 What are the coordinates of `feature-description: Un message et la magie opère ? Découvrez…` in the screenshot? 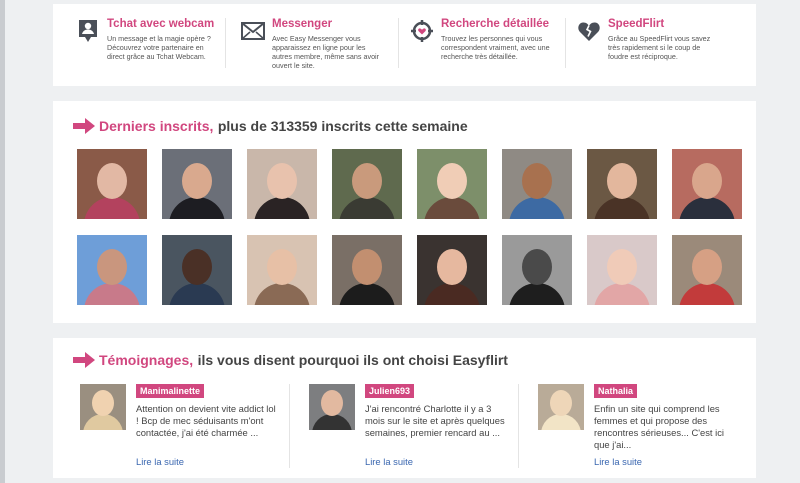 It's located at (159, 47).